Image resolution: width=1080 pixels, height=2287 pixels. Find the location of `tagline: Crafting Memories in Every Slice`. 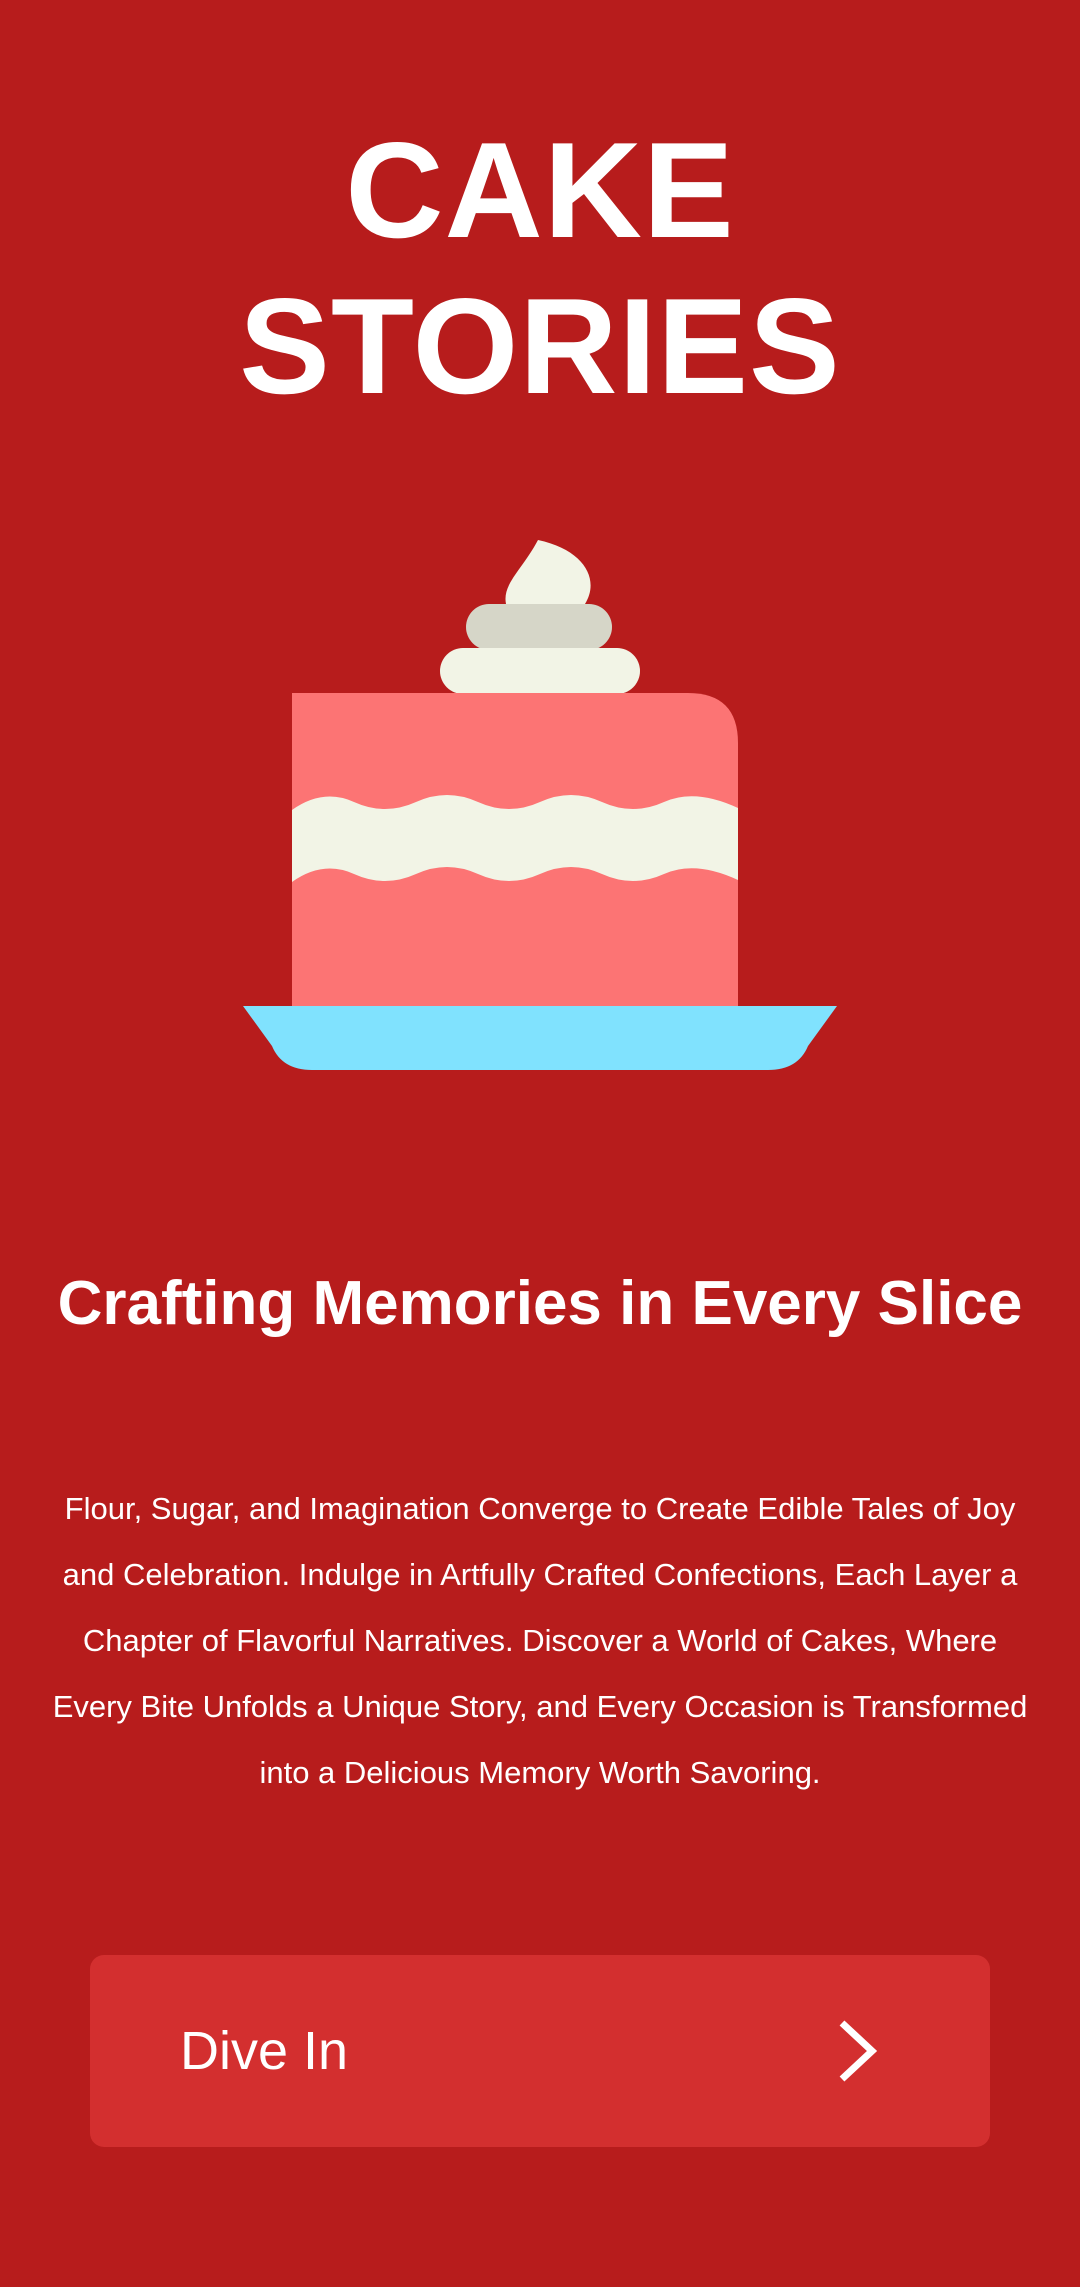

tagline: Crafting Memories in Every Slice is located at coordinates (540, 1303).